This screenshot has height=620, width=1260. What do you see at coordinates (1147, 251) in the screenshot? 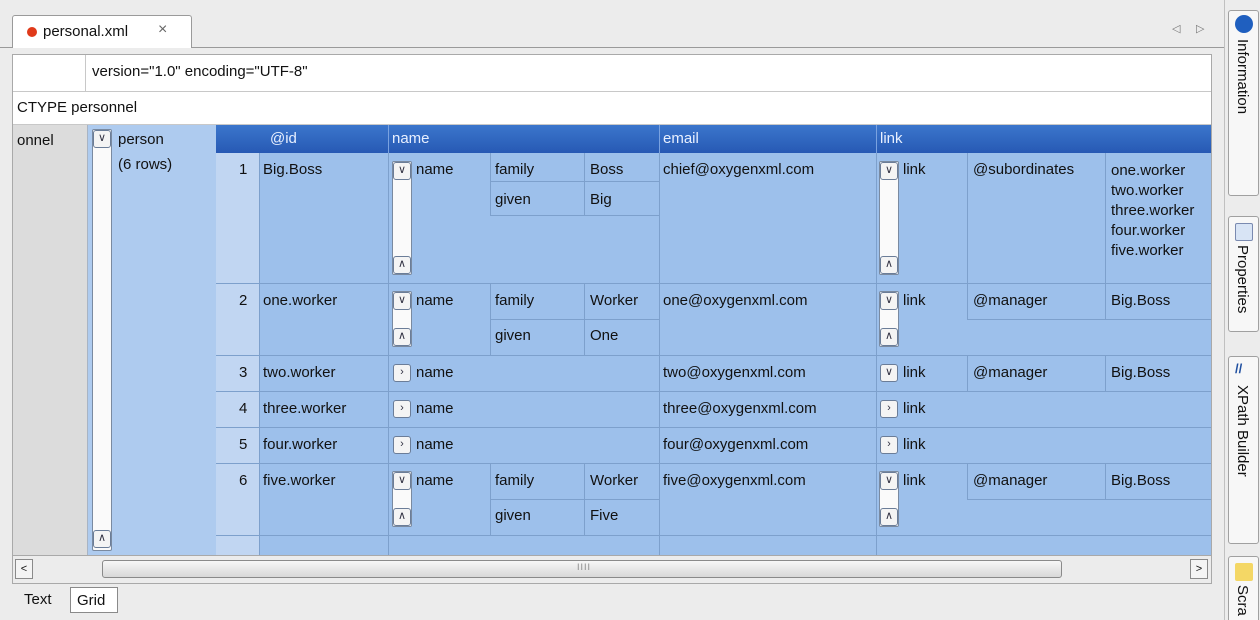
I see `link-value: five.worker` at bounding box center [1147, 251].